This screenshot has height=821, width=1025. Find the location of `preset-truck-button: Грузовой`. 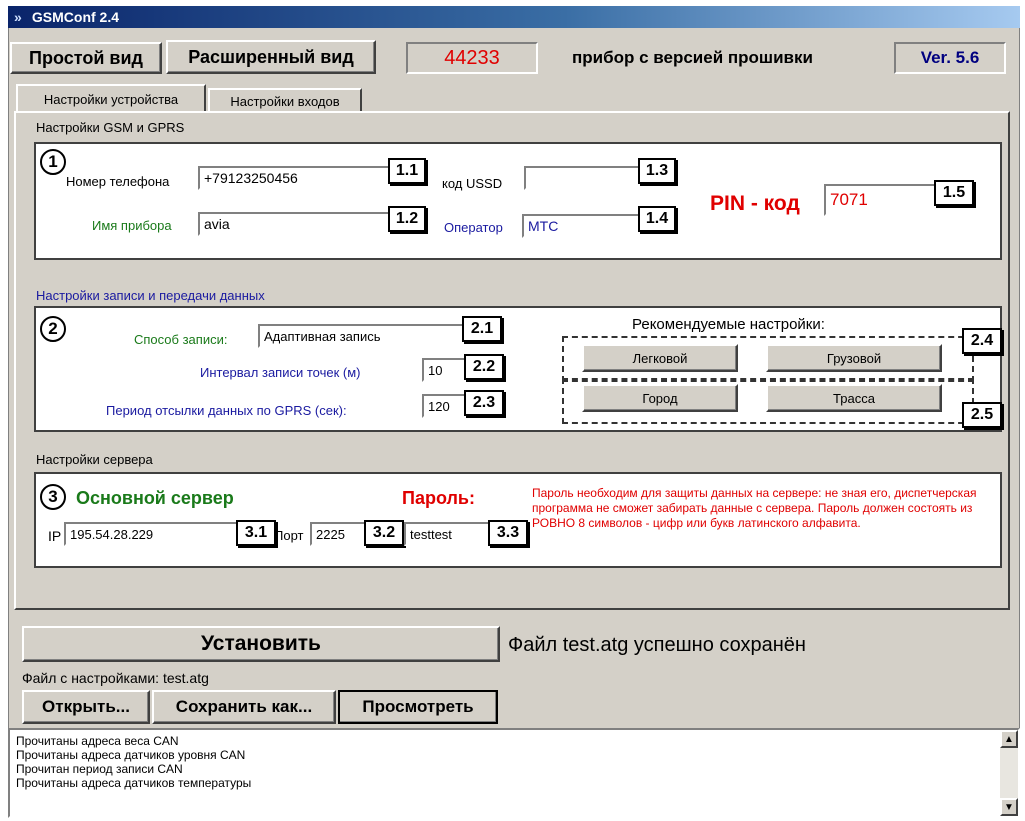

preset-truck-button: Грузовой is located at coordinates (854, 358).